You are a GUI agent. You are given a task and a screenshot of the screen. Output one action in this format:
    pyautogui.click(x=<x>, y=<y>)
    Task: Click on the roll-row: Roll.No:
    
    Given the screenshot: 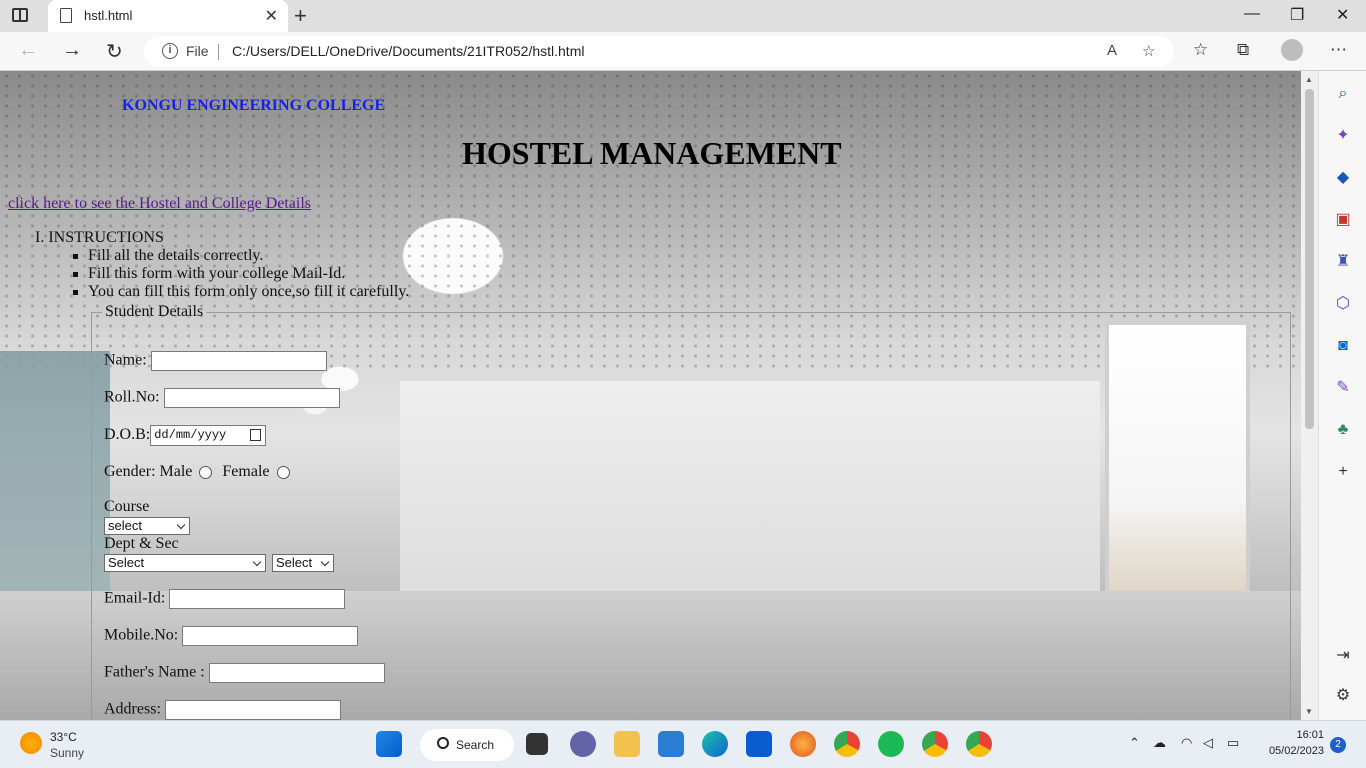 What is the action you would take?
    pyautogui.click(x=222, y=398)
    